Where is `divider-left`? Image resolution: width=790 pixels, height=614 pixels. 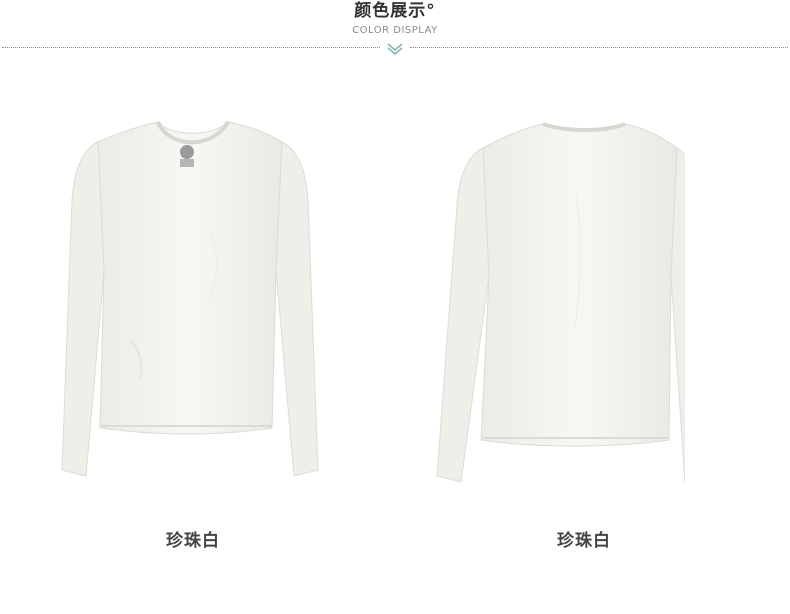
divider-left is located at coordinates (191, 47).